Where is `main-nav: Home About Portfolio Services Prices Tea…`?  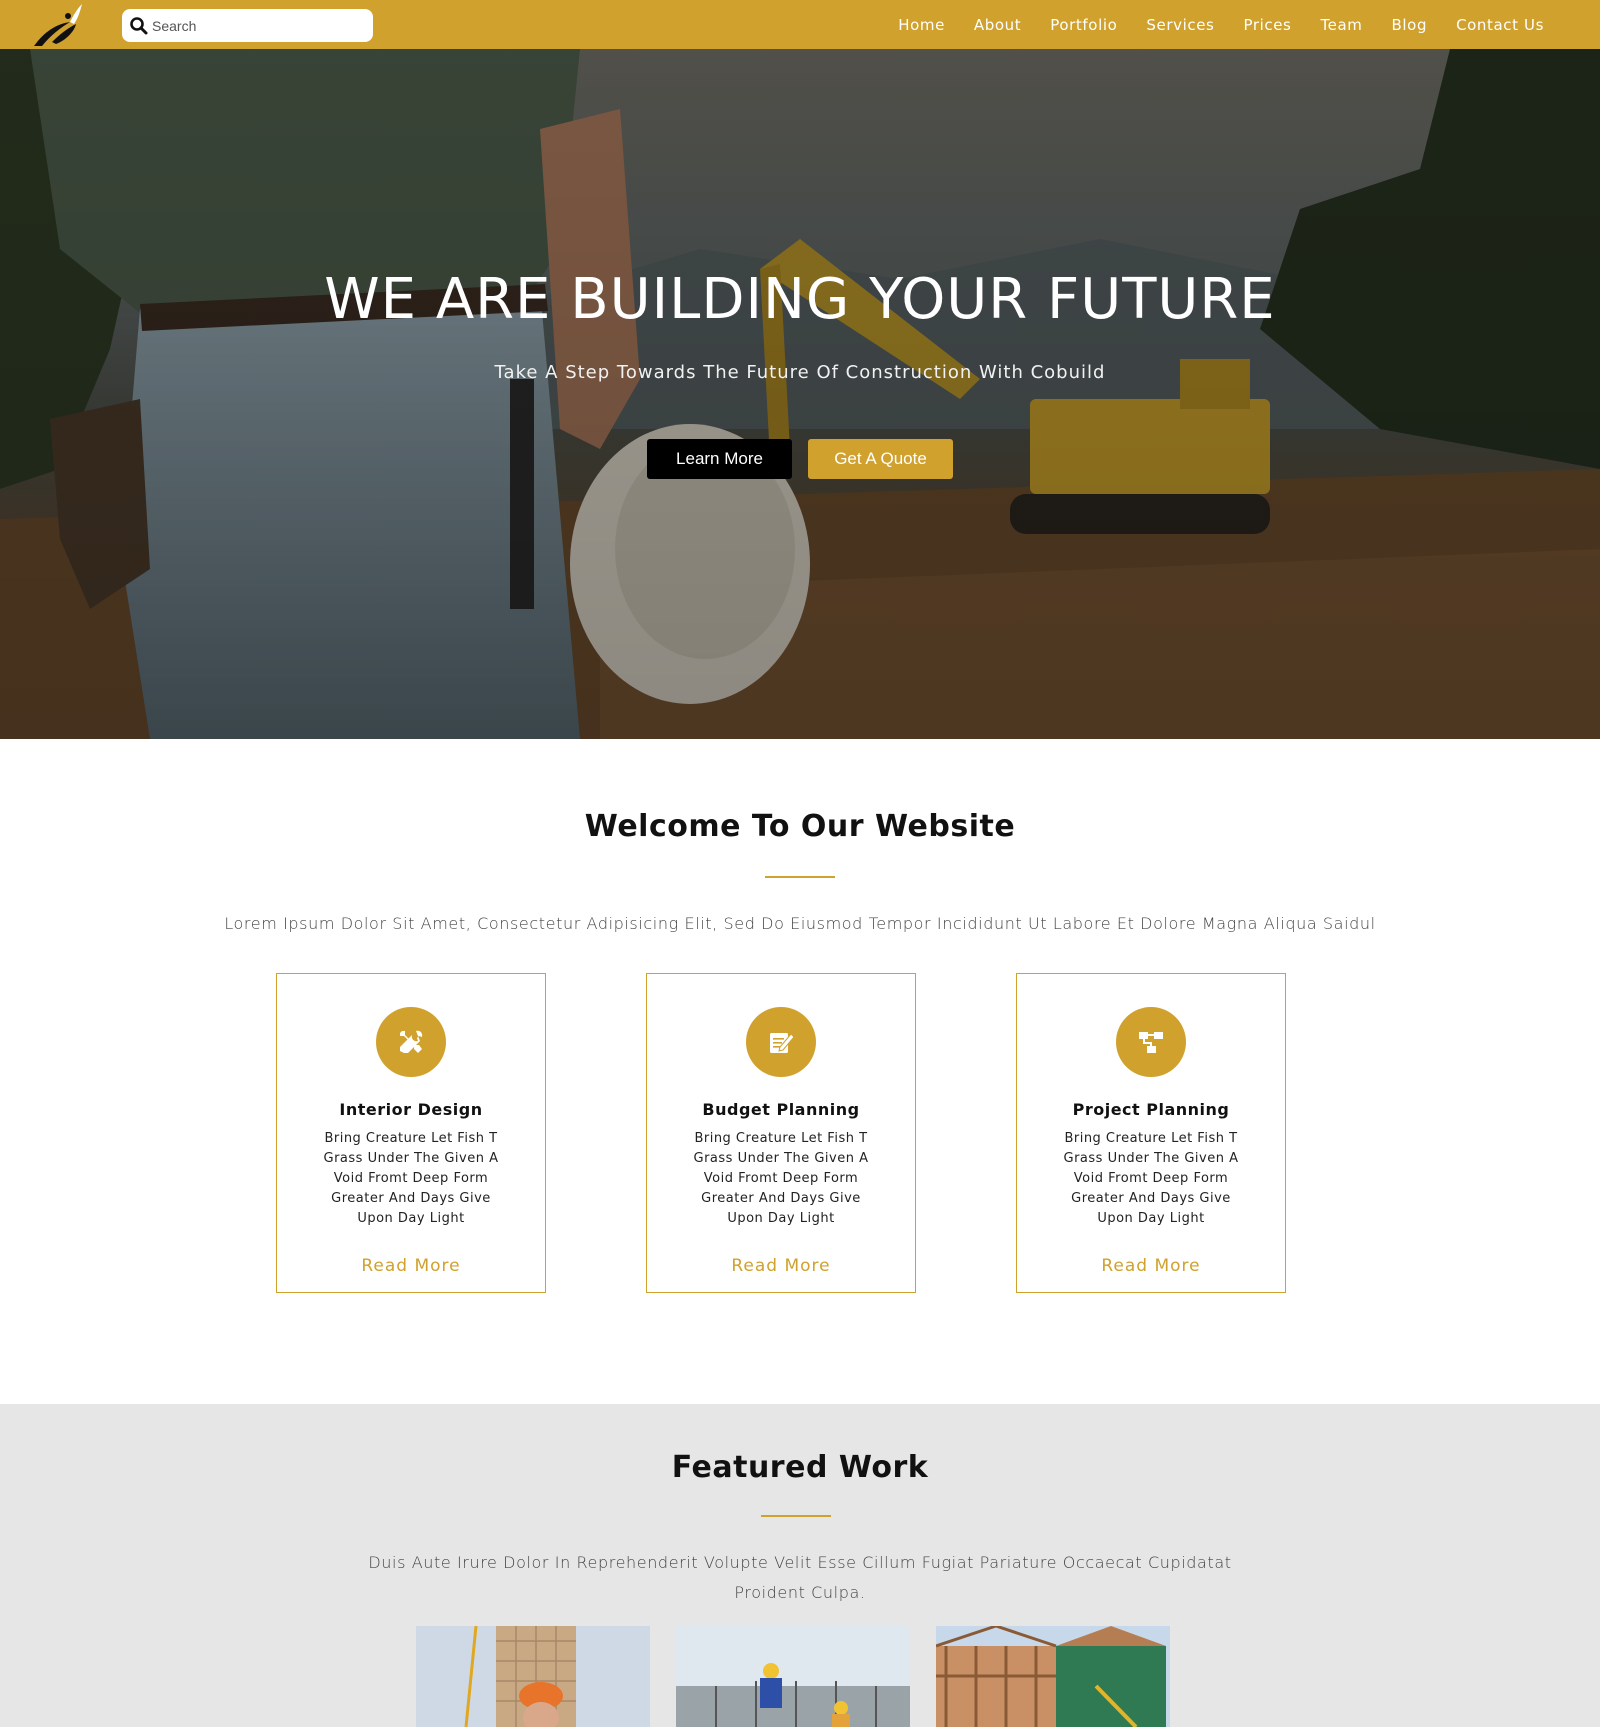
main-nav: Home About Portfolio Services Prices Tea… is located at coordinates (1206, 24).